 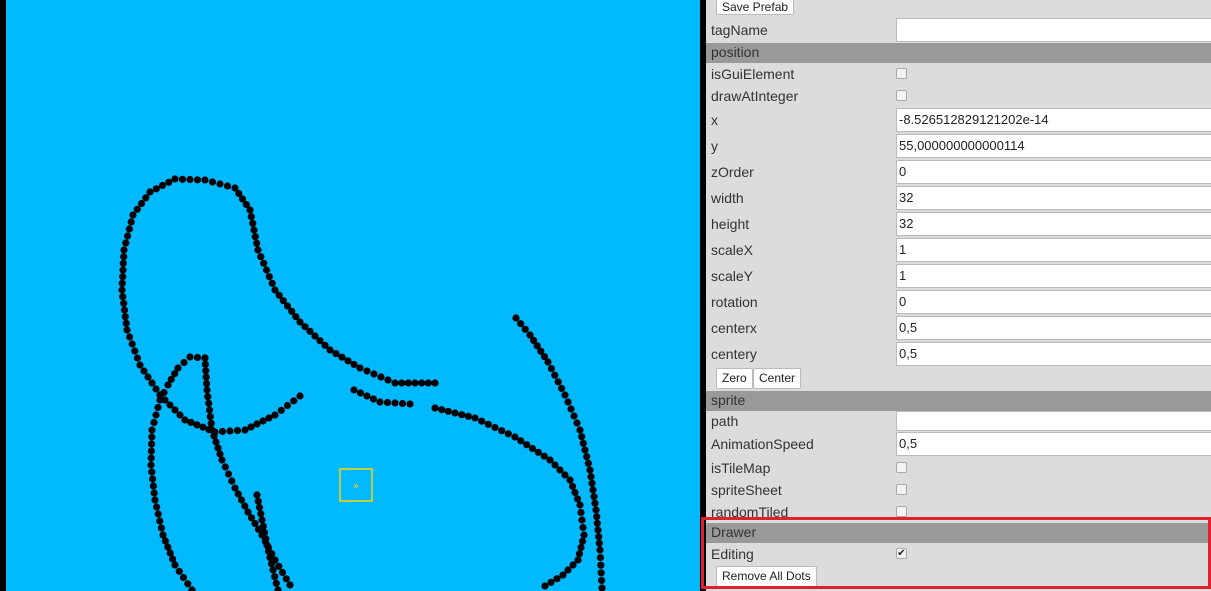 What do you see at coordinates (1053, 146) in the screenshot?
I see `y-input: 55,000000000000114` at bounding box center [1053, 146].